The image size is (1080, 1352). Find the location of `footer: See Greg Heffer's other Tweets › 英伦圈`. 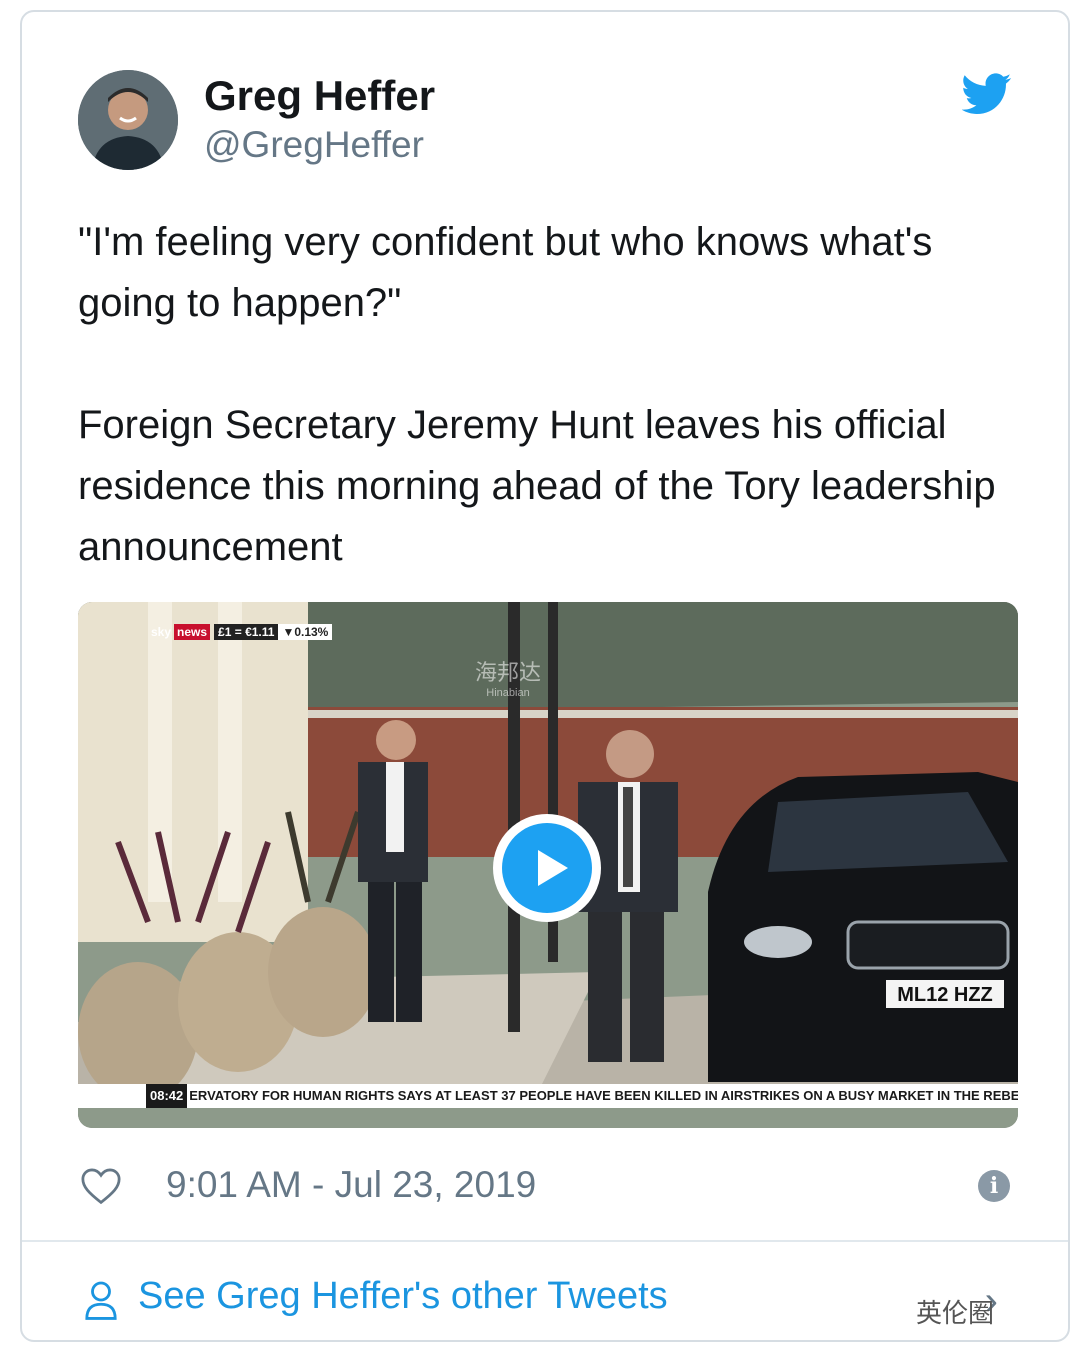

footer: See Greg Heffer's other Tweets › 英伦圈 is located at coordinates (548, 1298).